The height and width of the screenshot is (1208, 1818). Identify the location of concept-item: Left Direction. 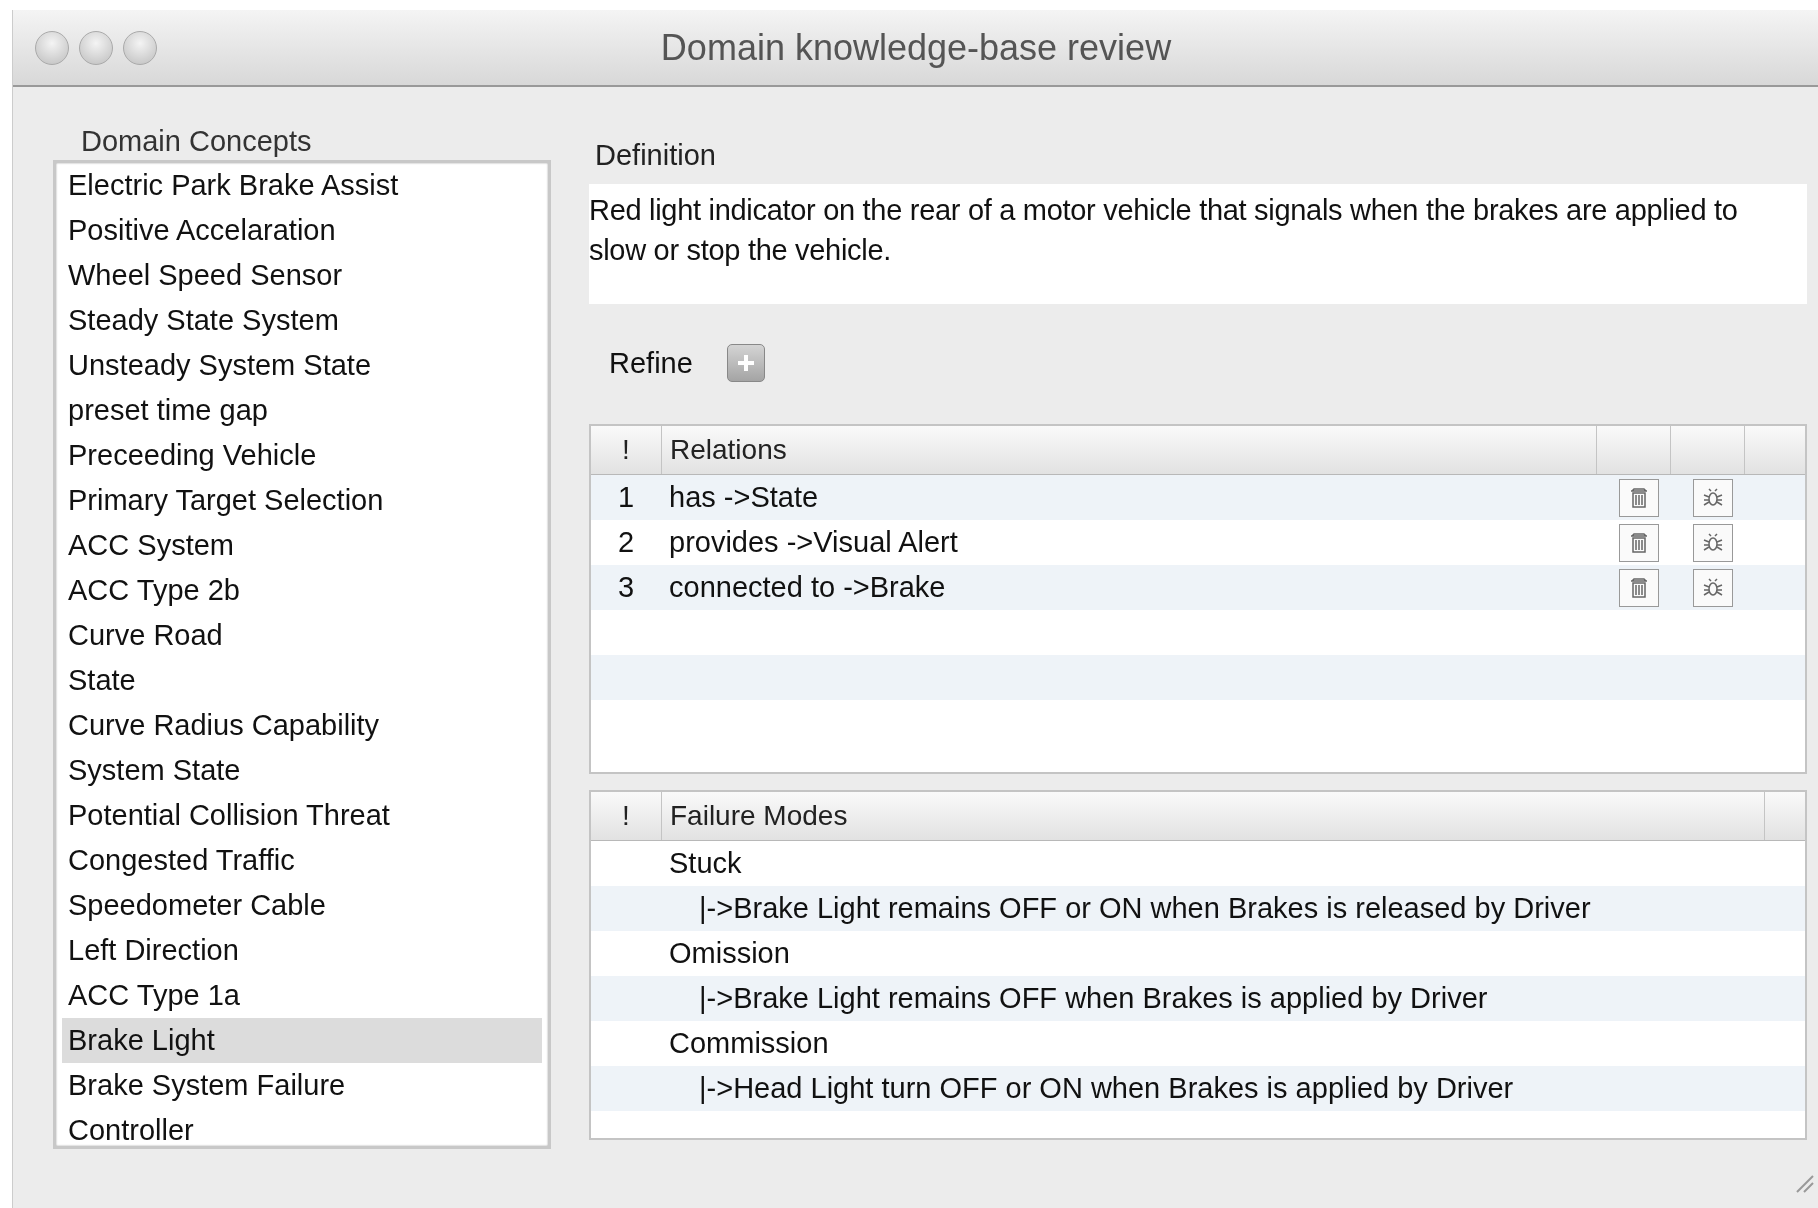
(302, 950).